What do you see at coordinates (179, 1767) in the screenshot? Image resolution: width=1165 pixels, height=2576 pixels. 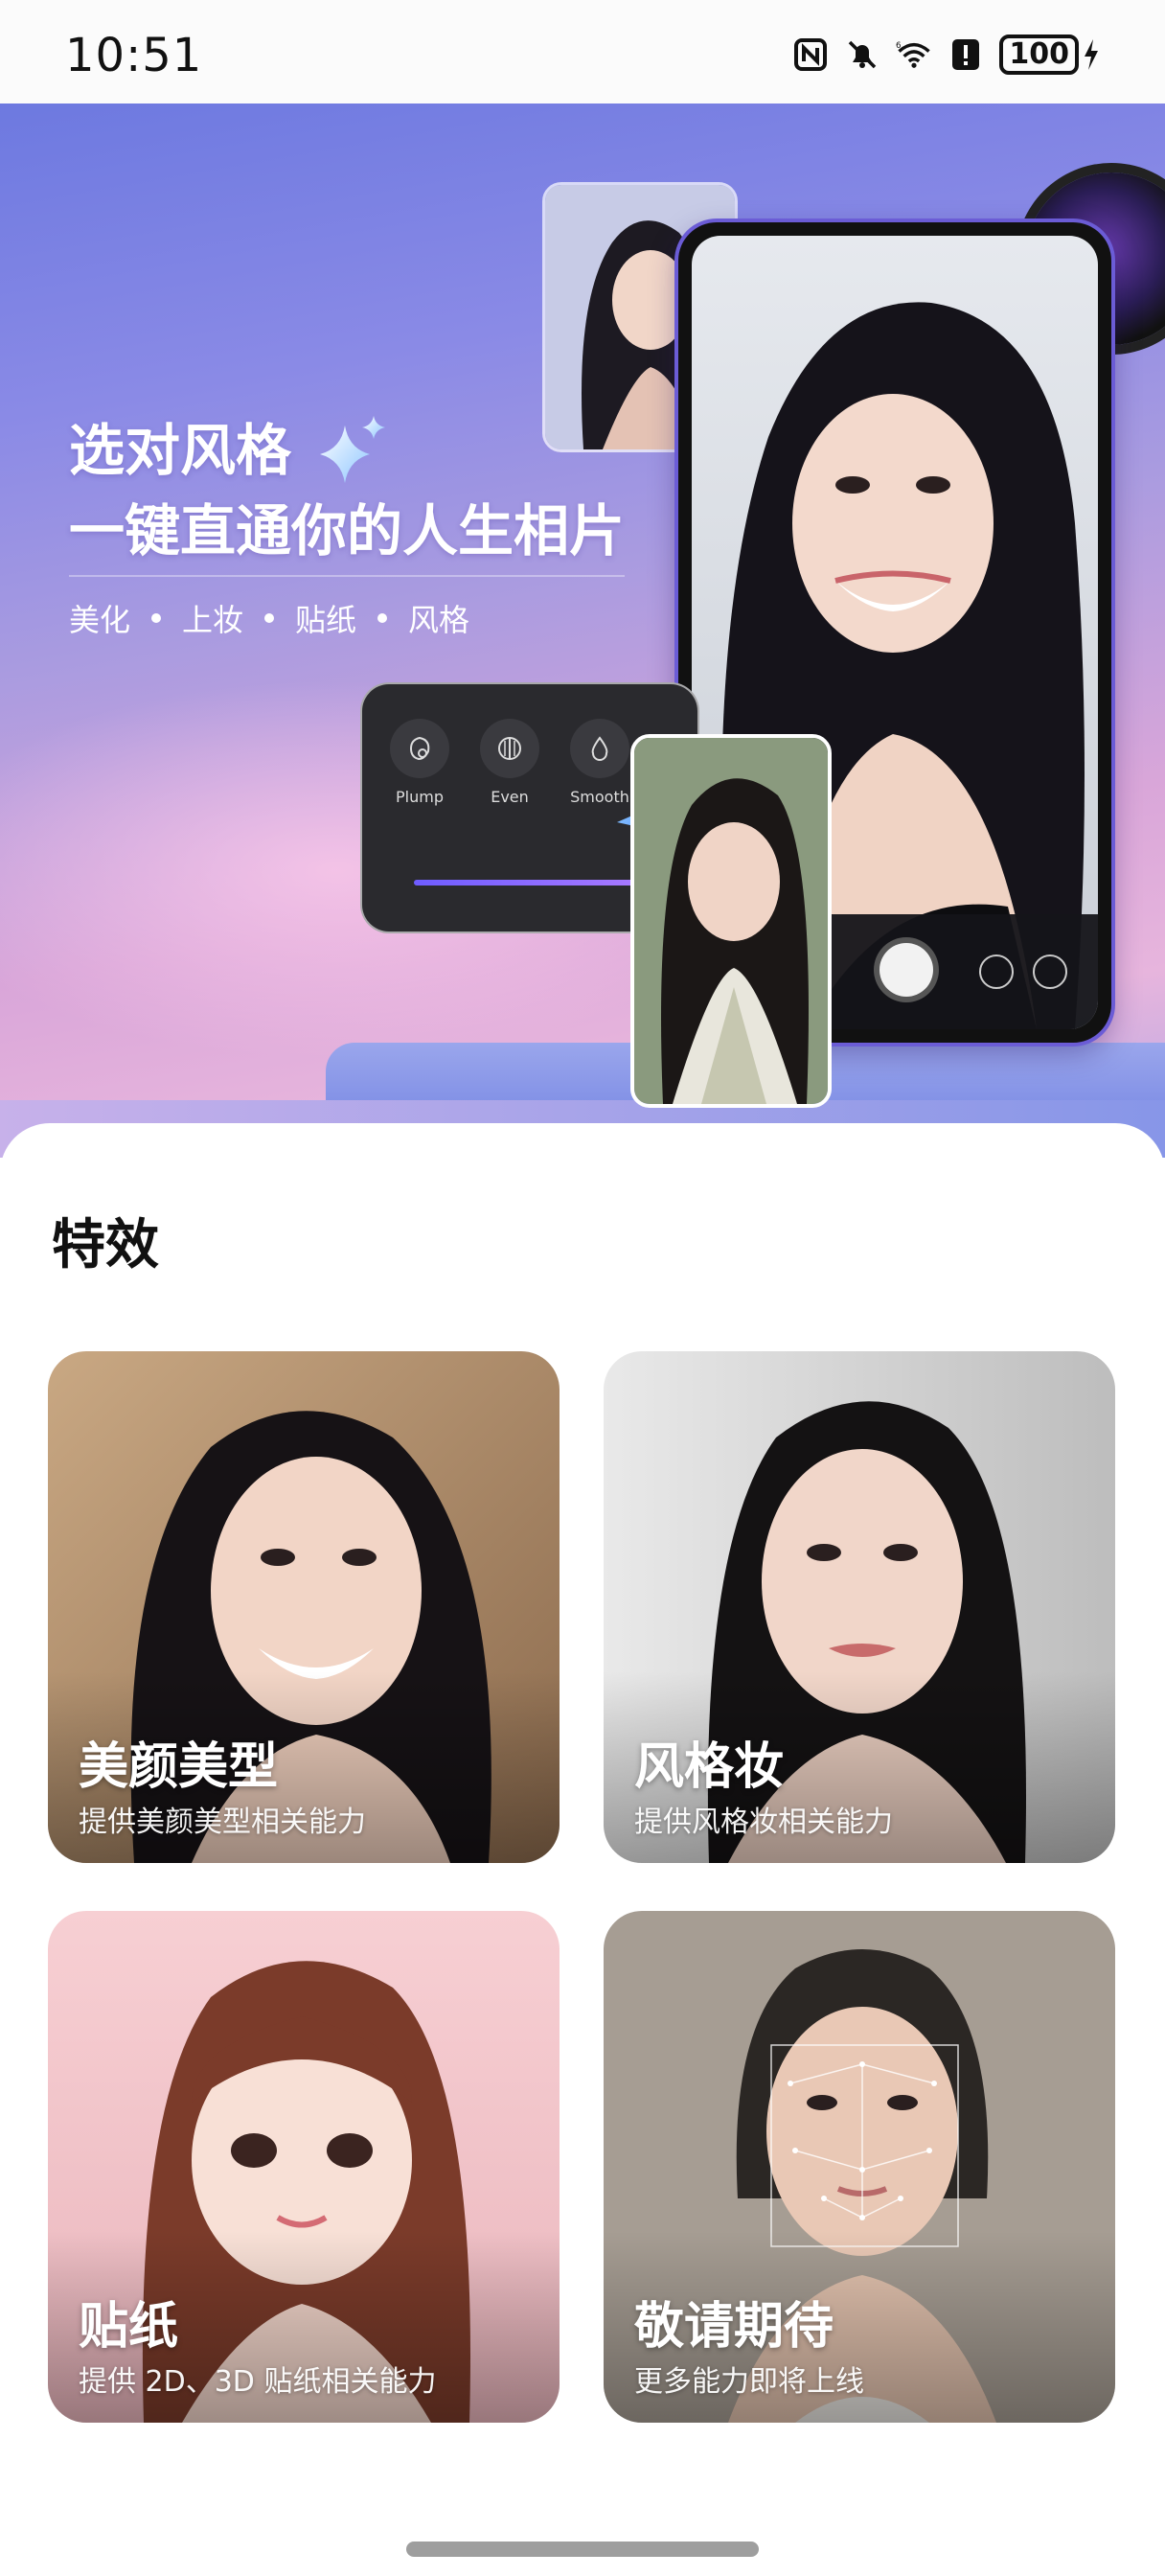 I see `card-title: 美颜美型` at bounding box center [179, 1767].